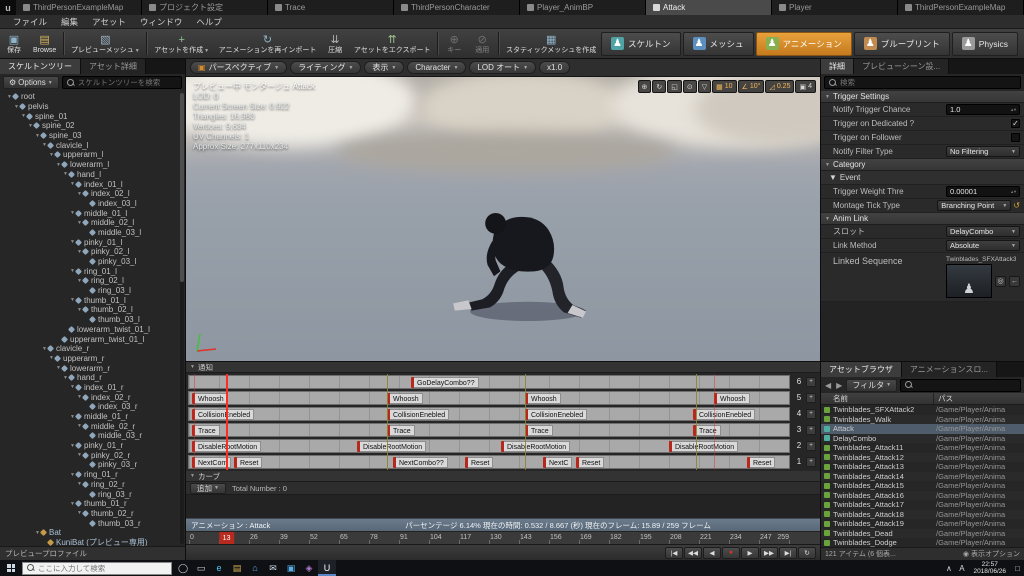 This screenshot has height=576, width=1024. Describe the element at coordinates (489, 397) in the screenshot. I see `notify-track-lane: Whoosh Whoosh Whoosh Whoosh` at that location.